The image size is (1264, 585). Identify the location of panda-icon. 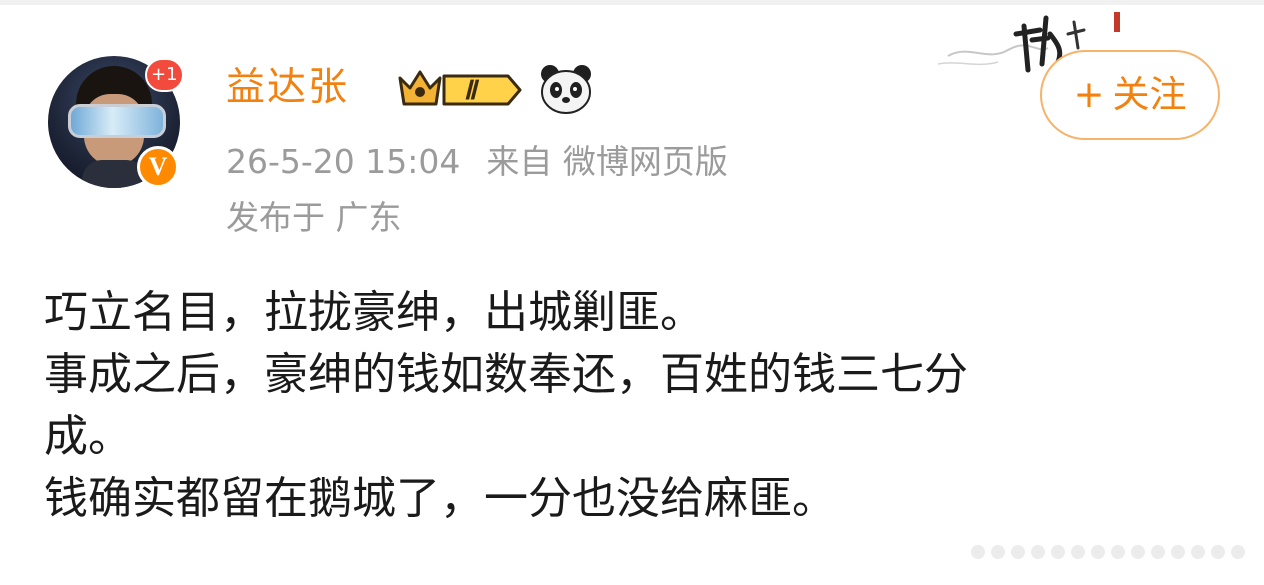
(566, 89).